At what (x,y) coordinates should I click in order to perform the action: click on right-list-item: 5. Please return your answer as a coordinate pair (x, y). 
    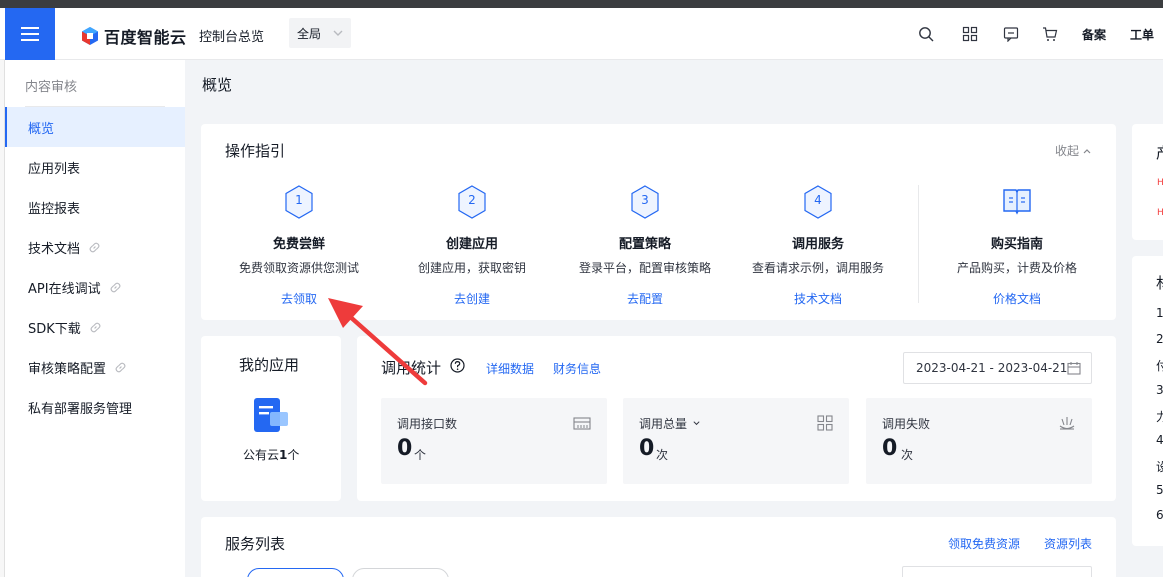
    Looking at the image, I should click on (1159, 490).